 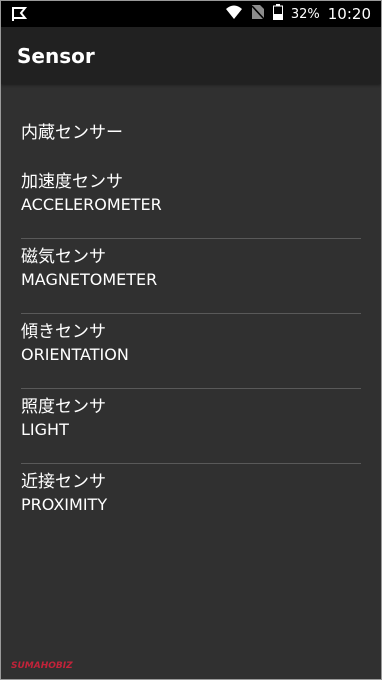 What do you see at coordinates (63, 257) in the screenshot?
I see `sensor-name-jp: 磁気センサ` at bounding box center [63, 257].